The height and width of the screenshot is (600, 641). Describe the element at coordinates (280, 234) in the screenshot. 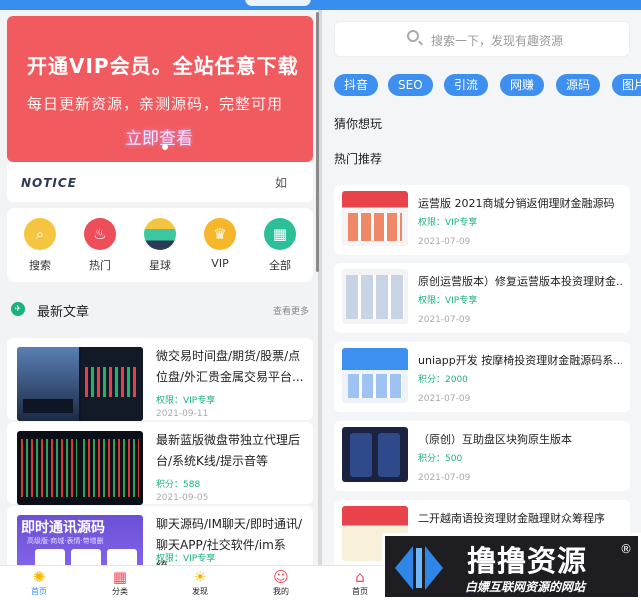

I see `grid-icon: ▦` at that location.